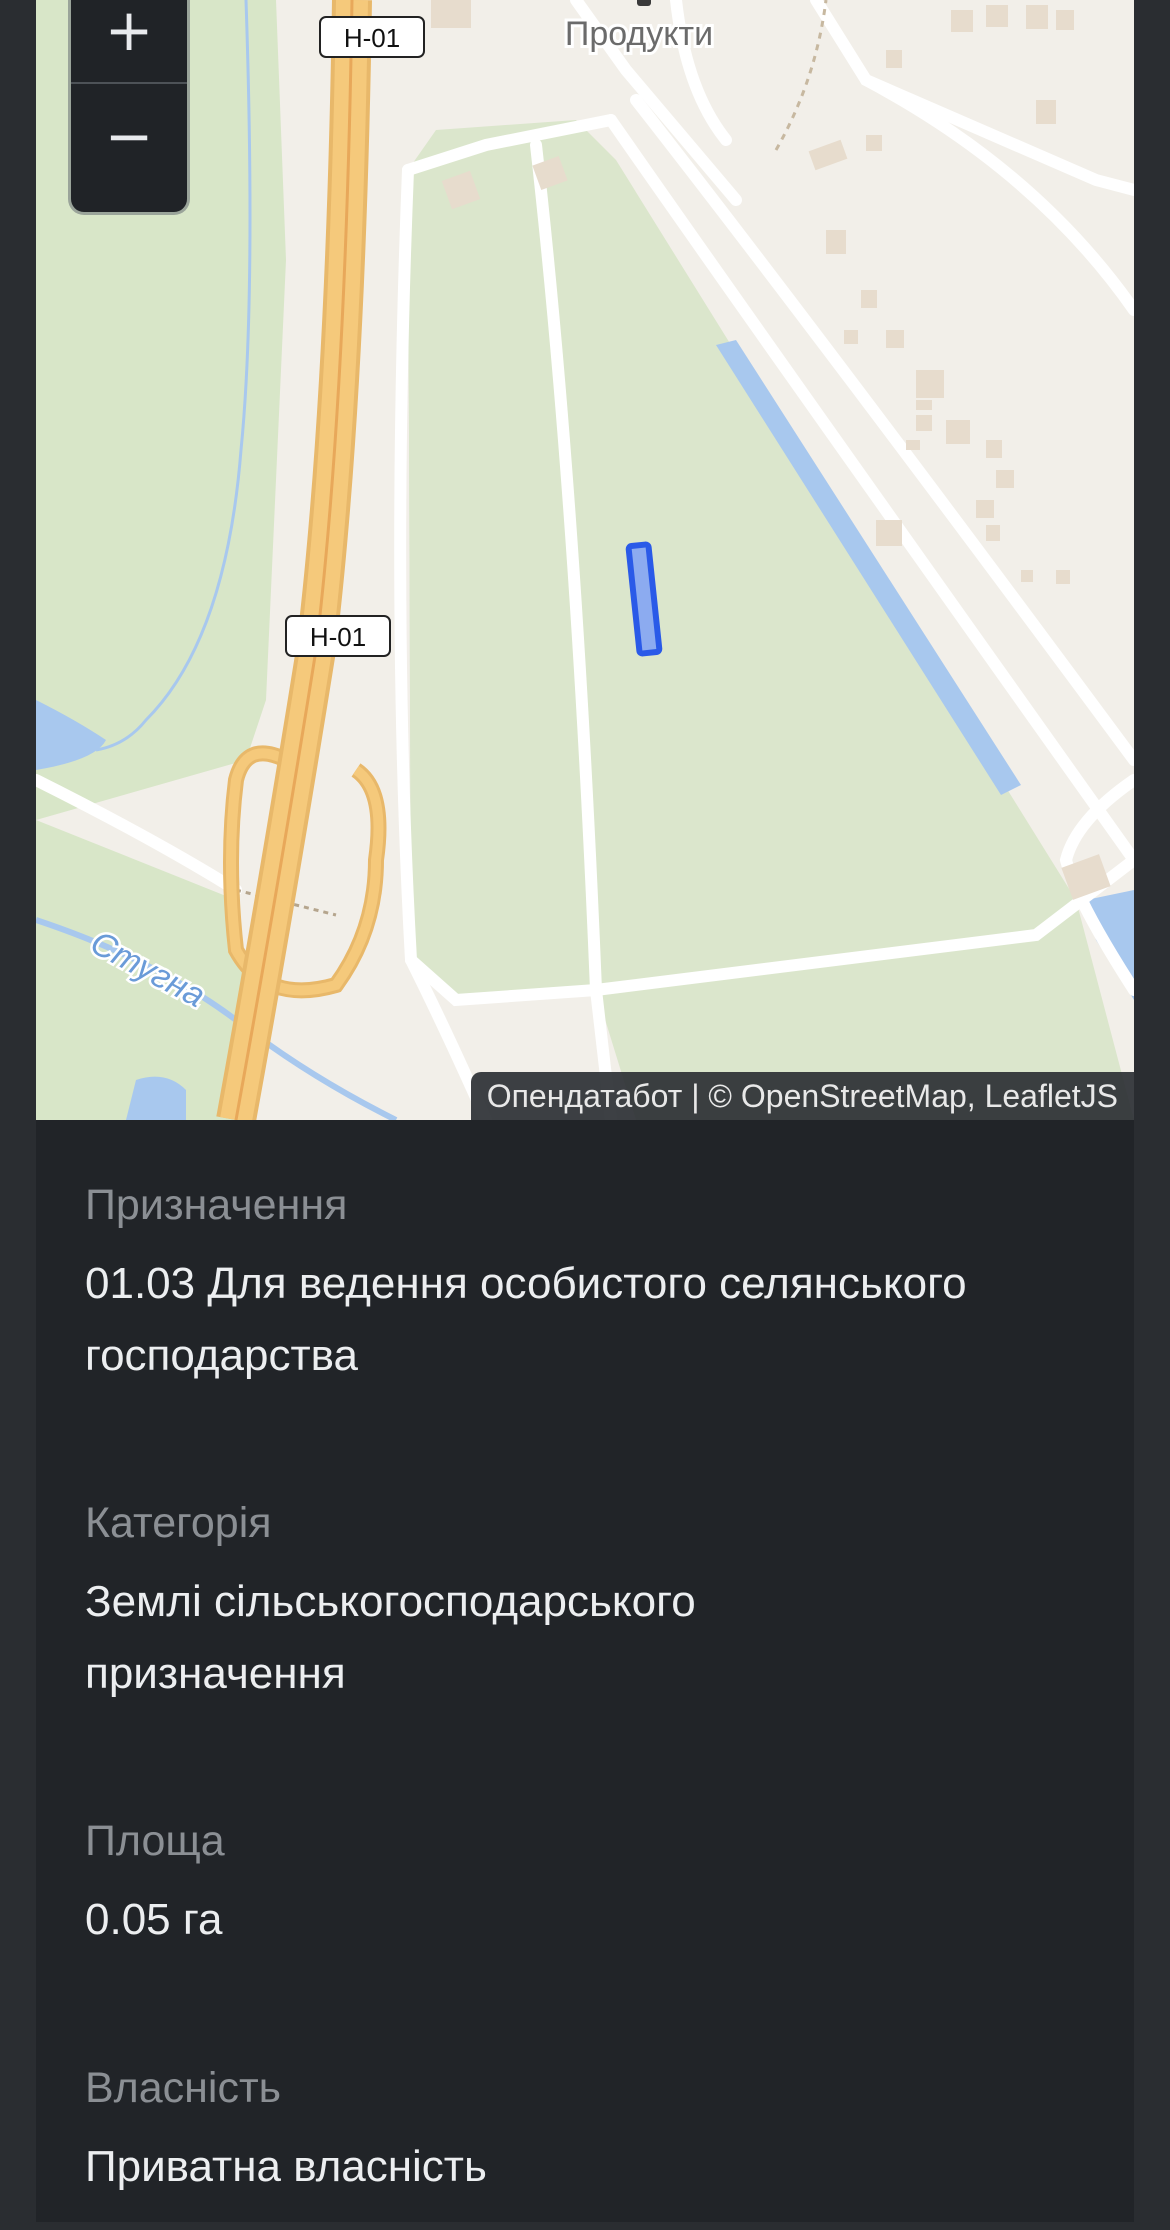 This screenshot has height=2230, width=1170. Describe the element at coordinates (372, 38) in the screenshot. I see `road-shield-top: Н-01` at that location.